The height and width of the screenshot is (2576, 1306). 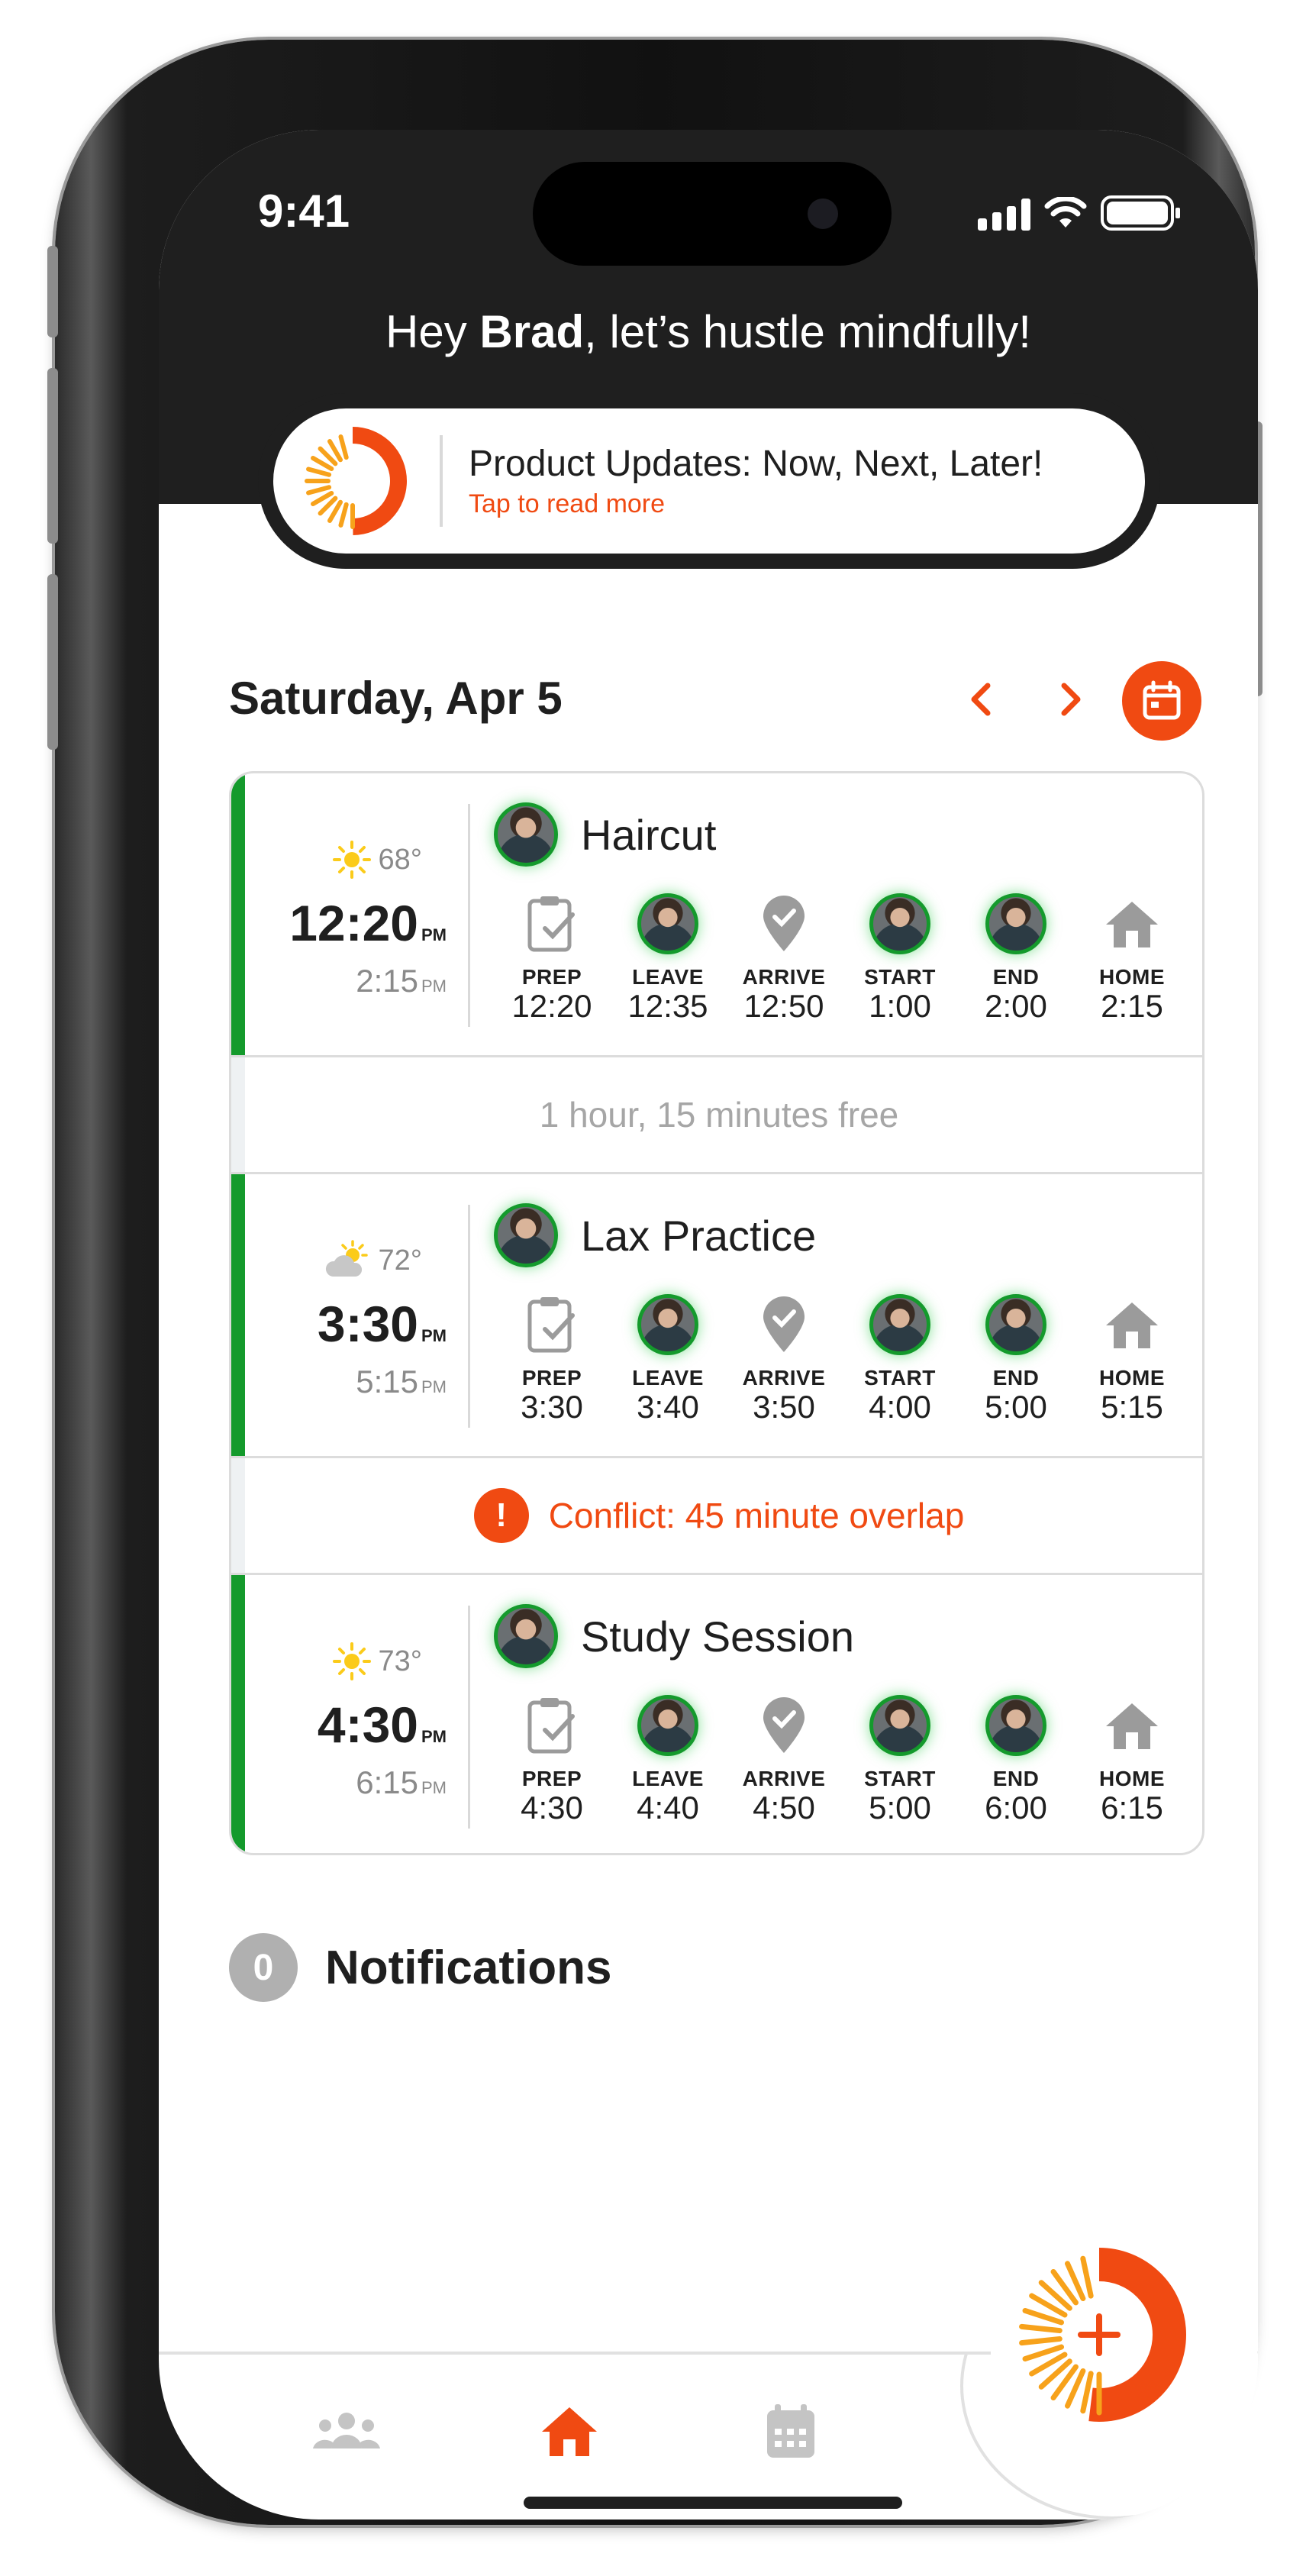 What do you see at coordinates (1065, 212) in the screenshot?
I see `wifi-icon` at bounding box center [1065, 212].